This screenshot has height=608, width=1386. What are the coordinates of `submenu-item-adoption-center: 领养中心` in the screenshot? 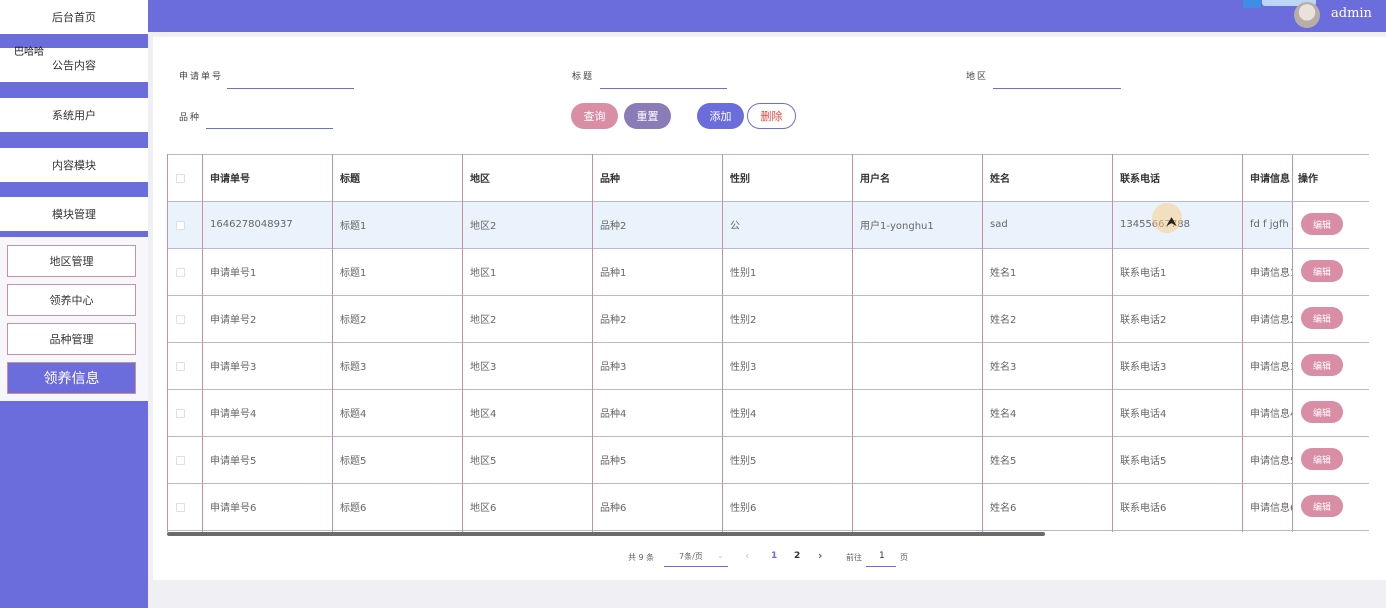 It's located at (71, 300).